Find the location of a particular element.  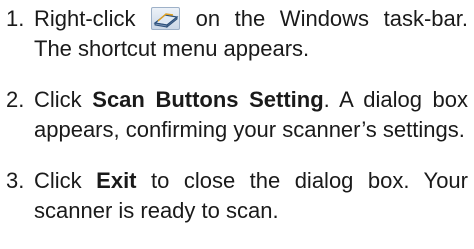

button-name: Exit is located at coordinates (116, 180).